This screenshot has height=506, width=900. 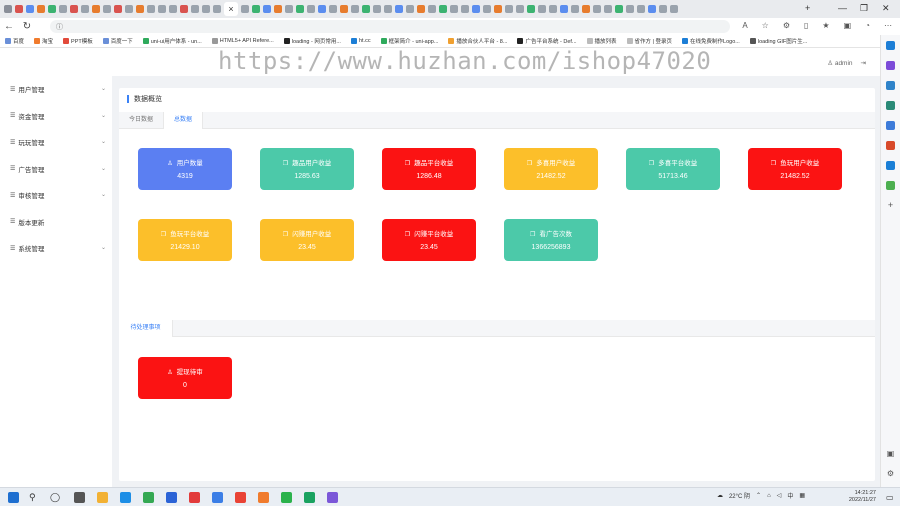 What do you see at coordinates (390, 26) in the screenshot?
I see `url-input: ⓘ` at bounding box center [390, 26].